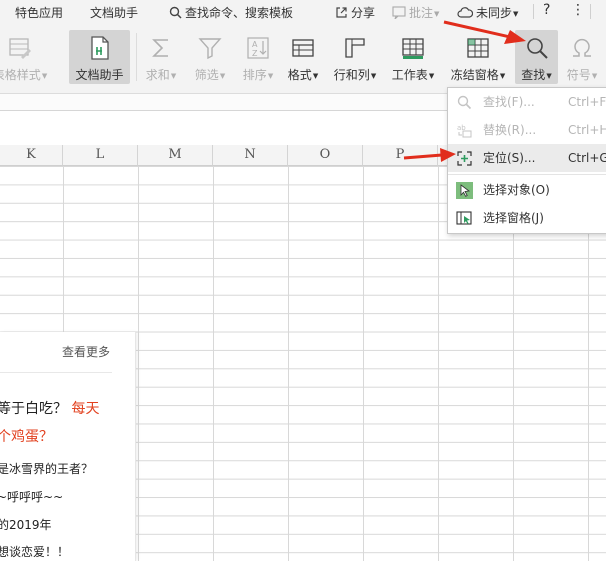 Image resolution: width=606 pixels, height=561 pixels. Describe the element at coordinates (160, 48) in the screenshot. I see `sigma-icon` at that location.